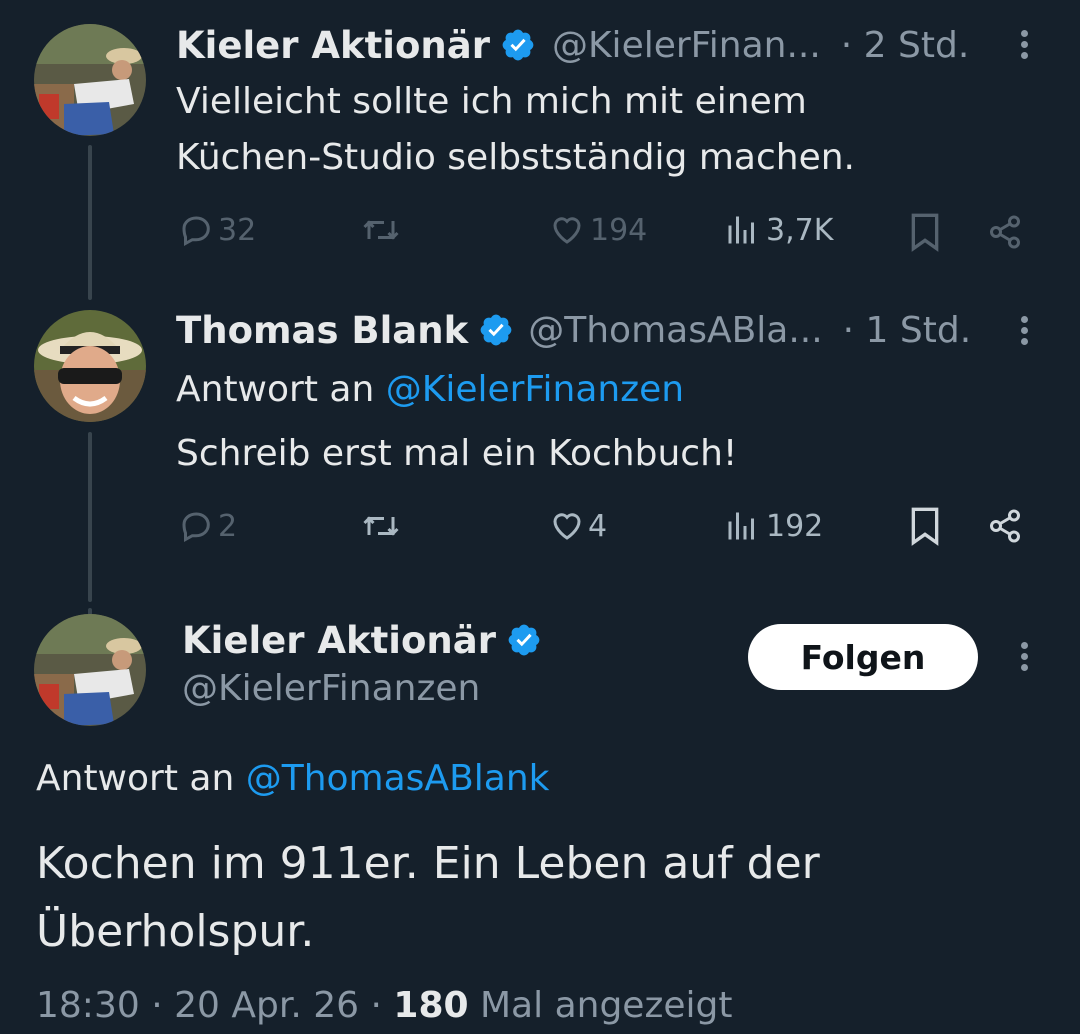 This screenshot has height=1034, width=1080. What do you see at coordinates (228, 526) in the screenshot?
I see `reply-count: 2` at bounding box center [228, 526].